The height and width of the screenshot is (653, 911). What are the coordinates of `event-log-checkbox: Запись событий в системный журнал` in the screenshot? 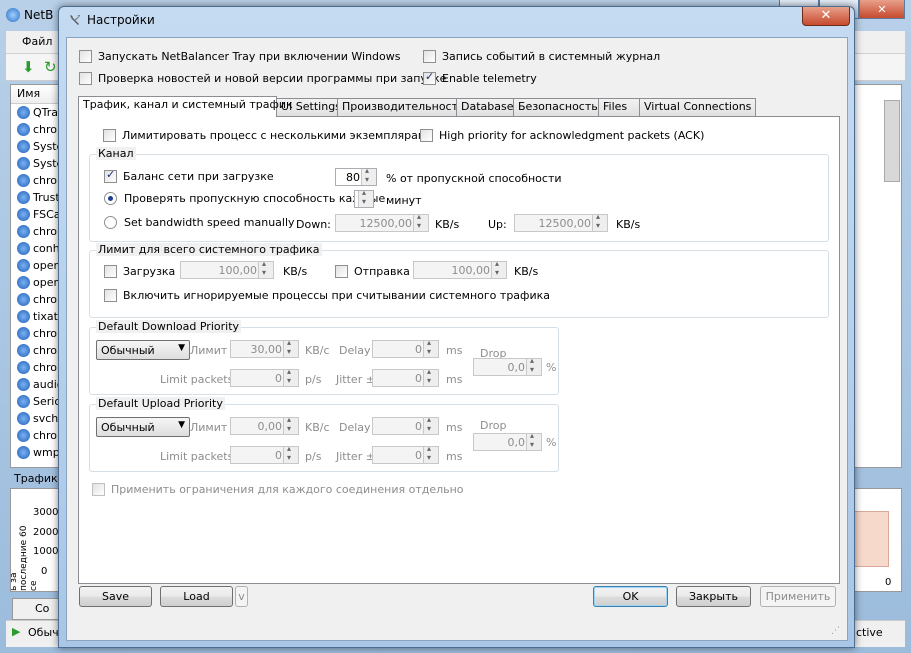 It's located at (541, 56).